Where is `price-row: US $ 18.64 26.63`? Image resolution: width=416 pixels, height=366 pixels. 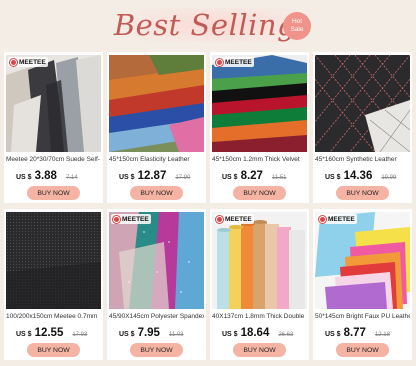 price-row: US $ 18.64 26.63 is located at coordinates (257, 333).